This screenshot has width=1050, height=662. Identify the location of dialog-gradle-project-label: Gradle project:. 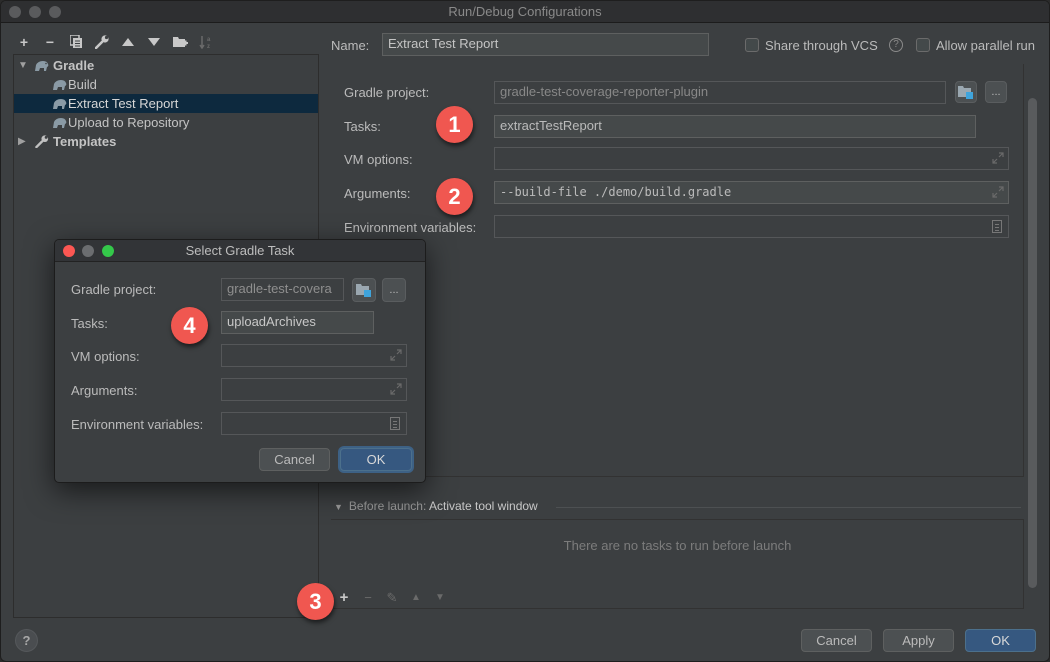
(114, 289).